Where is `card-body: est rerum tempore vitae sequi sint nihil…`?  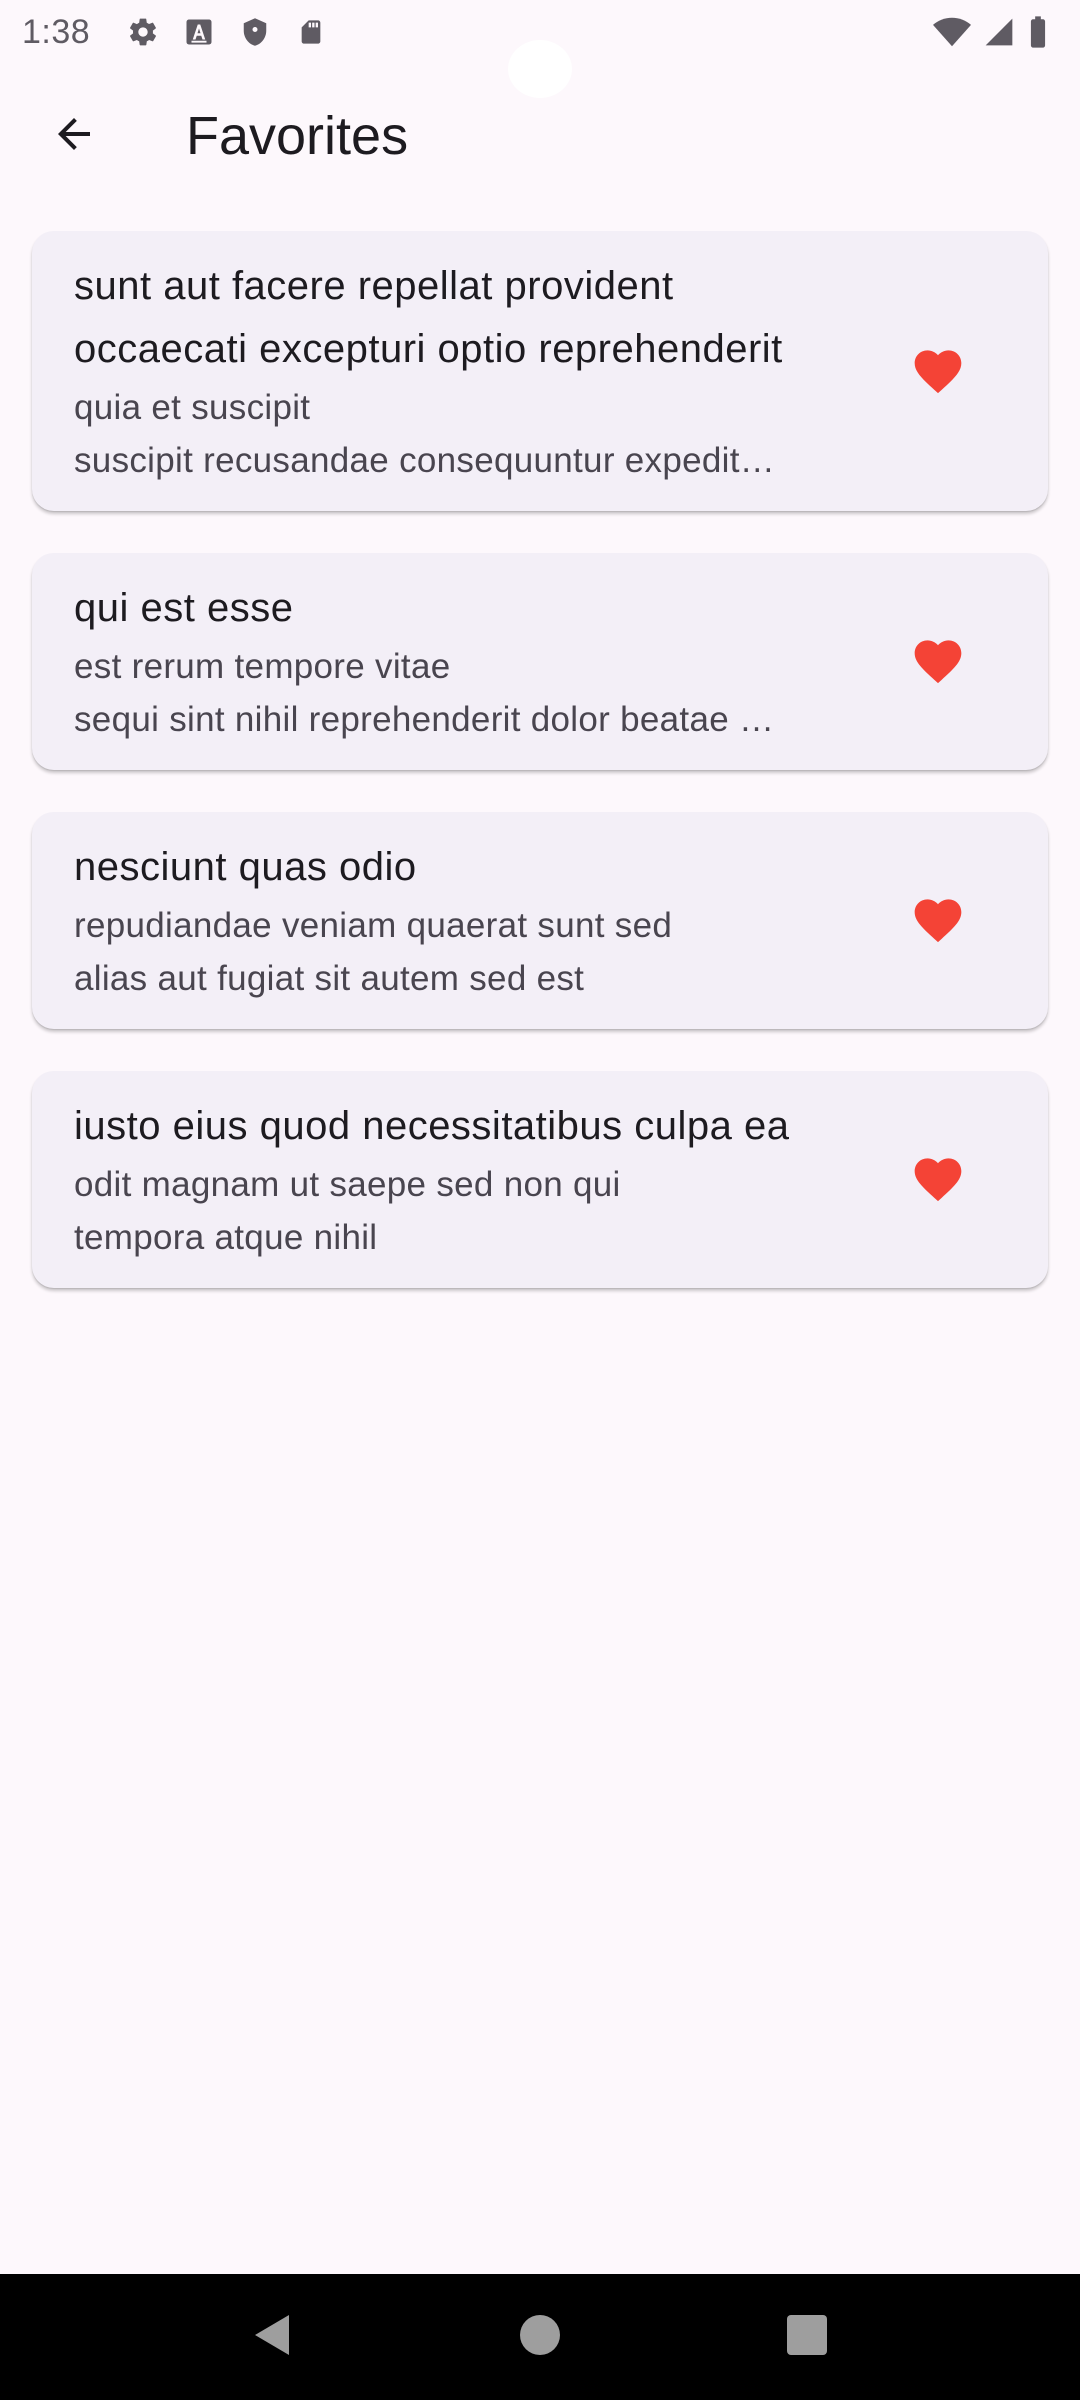 card-body: est rerum tempore vitae sequi sint nihil… is located at coordinates (424, 693).